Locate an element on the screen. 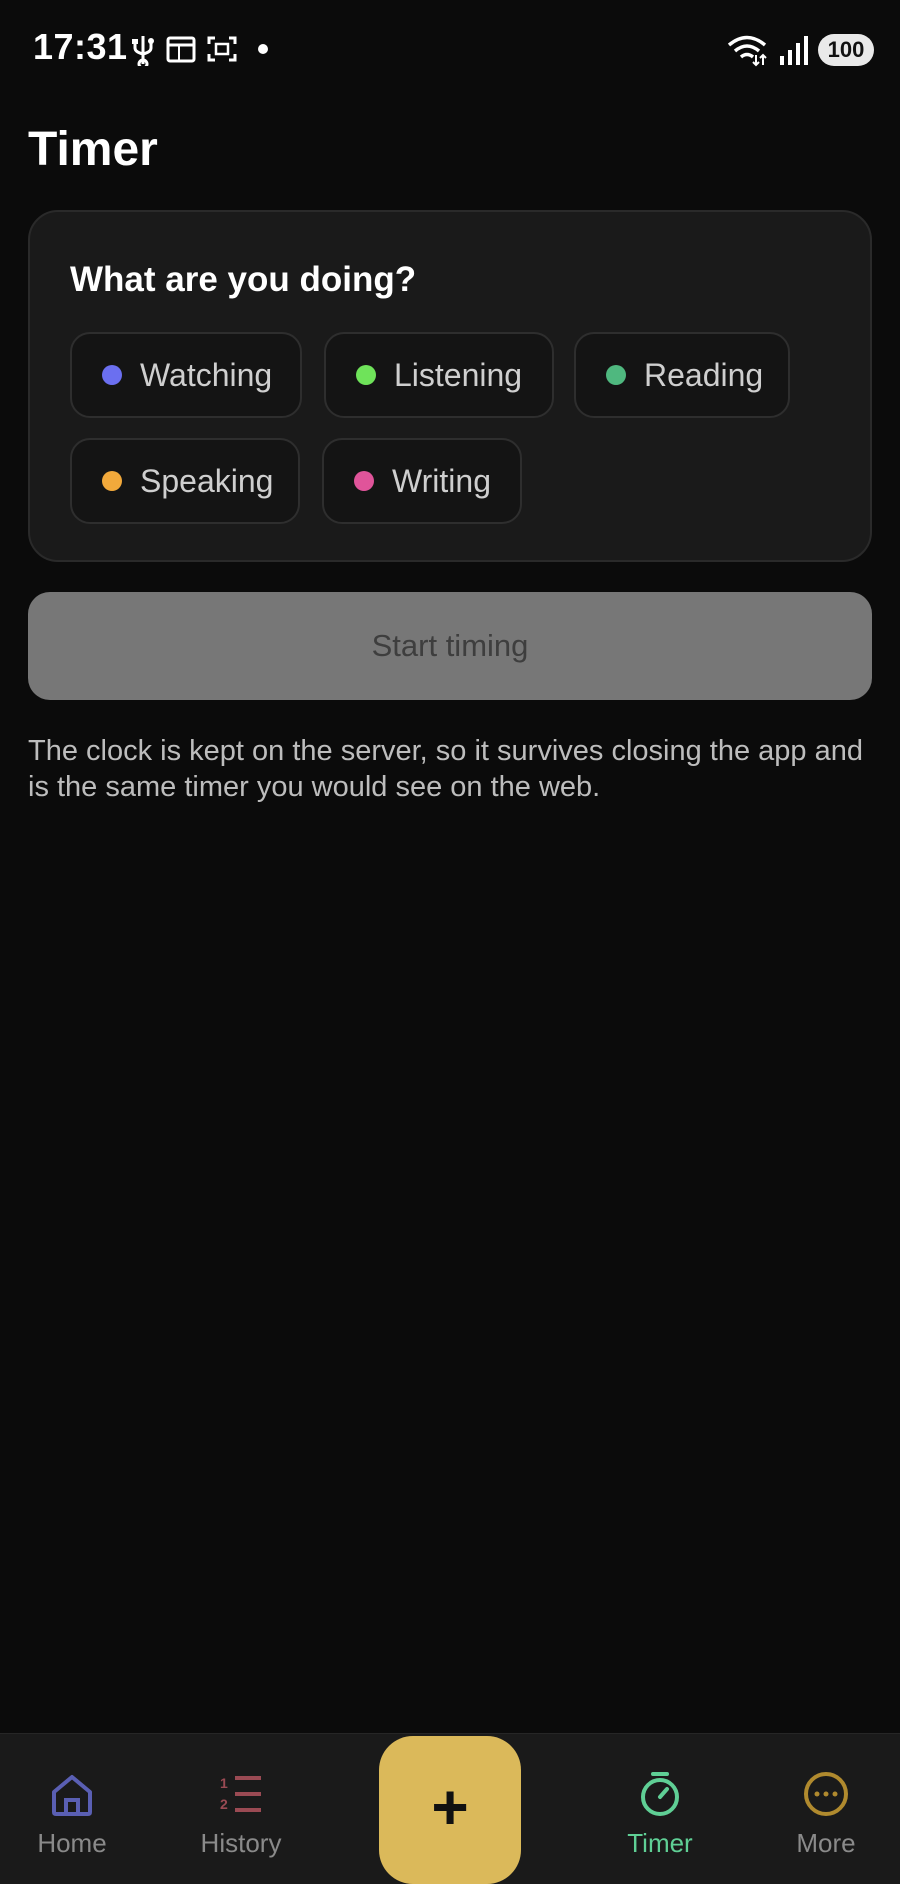 This screenshot has width=900, height=1884. activity-chip-label: Reading is located at coordinates (704, 374).